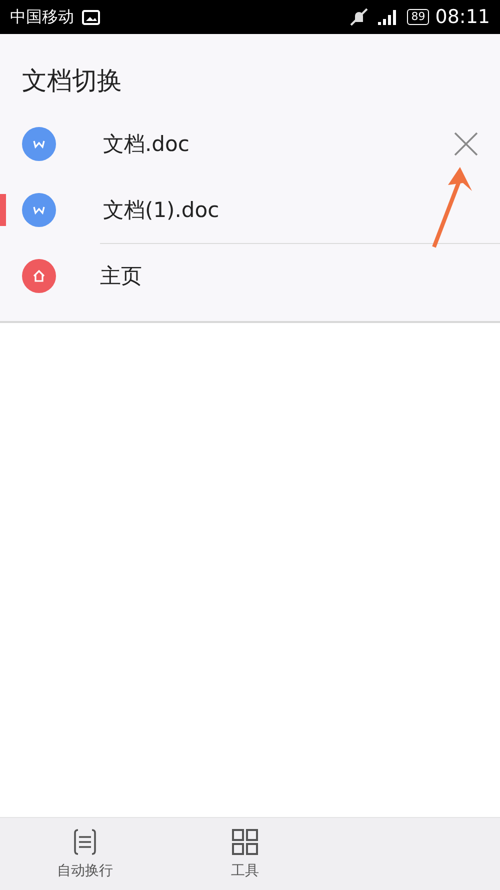 The image size is (500, 890). I want to click on clock-time: 08:11, so click(462, 17).